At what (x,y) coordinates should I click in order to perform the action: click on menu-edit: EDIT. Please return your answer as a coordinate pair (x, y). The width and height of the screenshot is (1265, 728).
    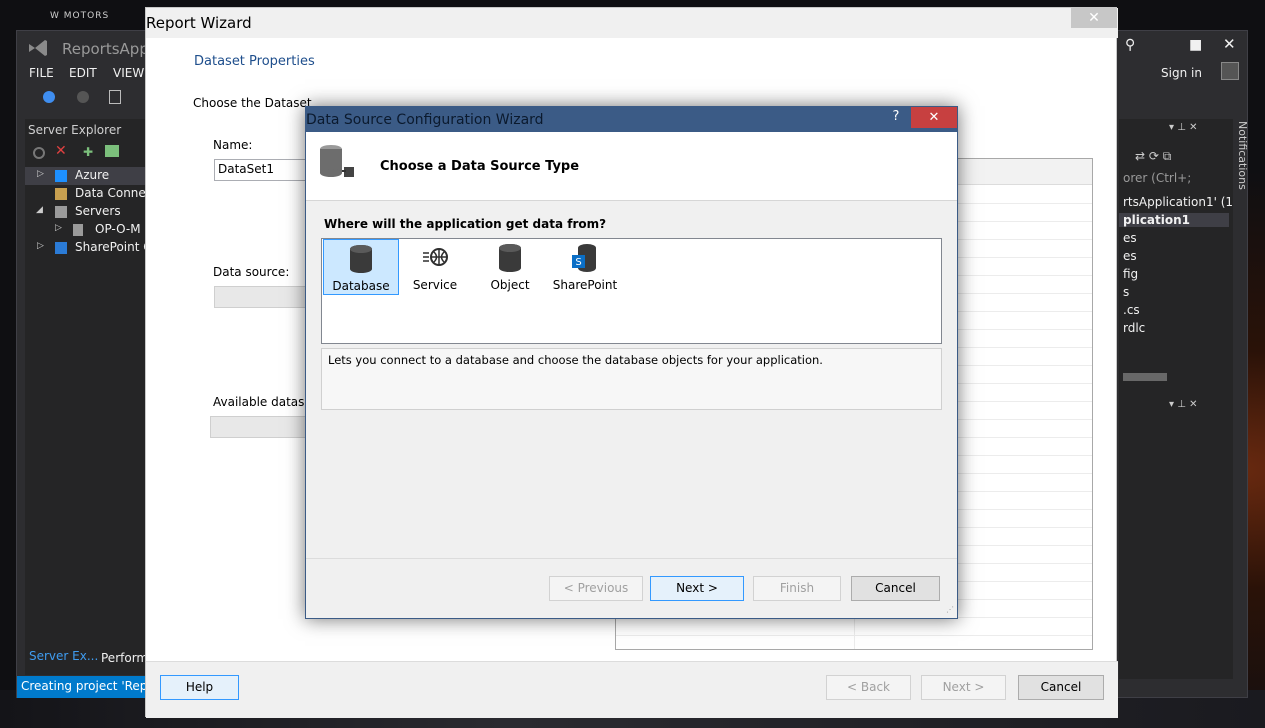
    Looking at the image, I should click on (83, 73).